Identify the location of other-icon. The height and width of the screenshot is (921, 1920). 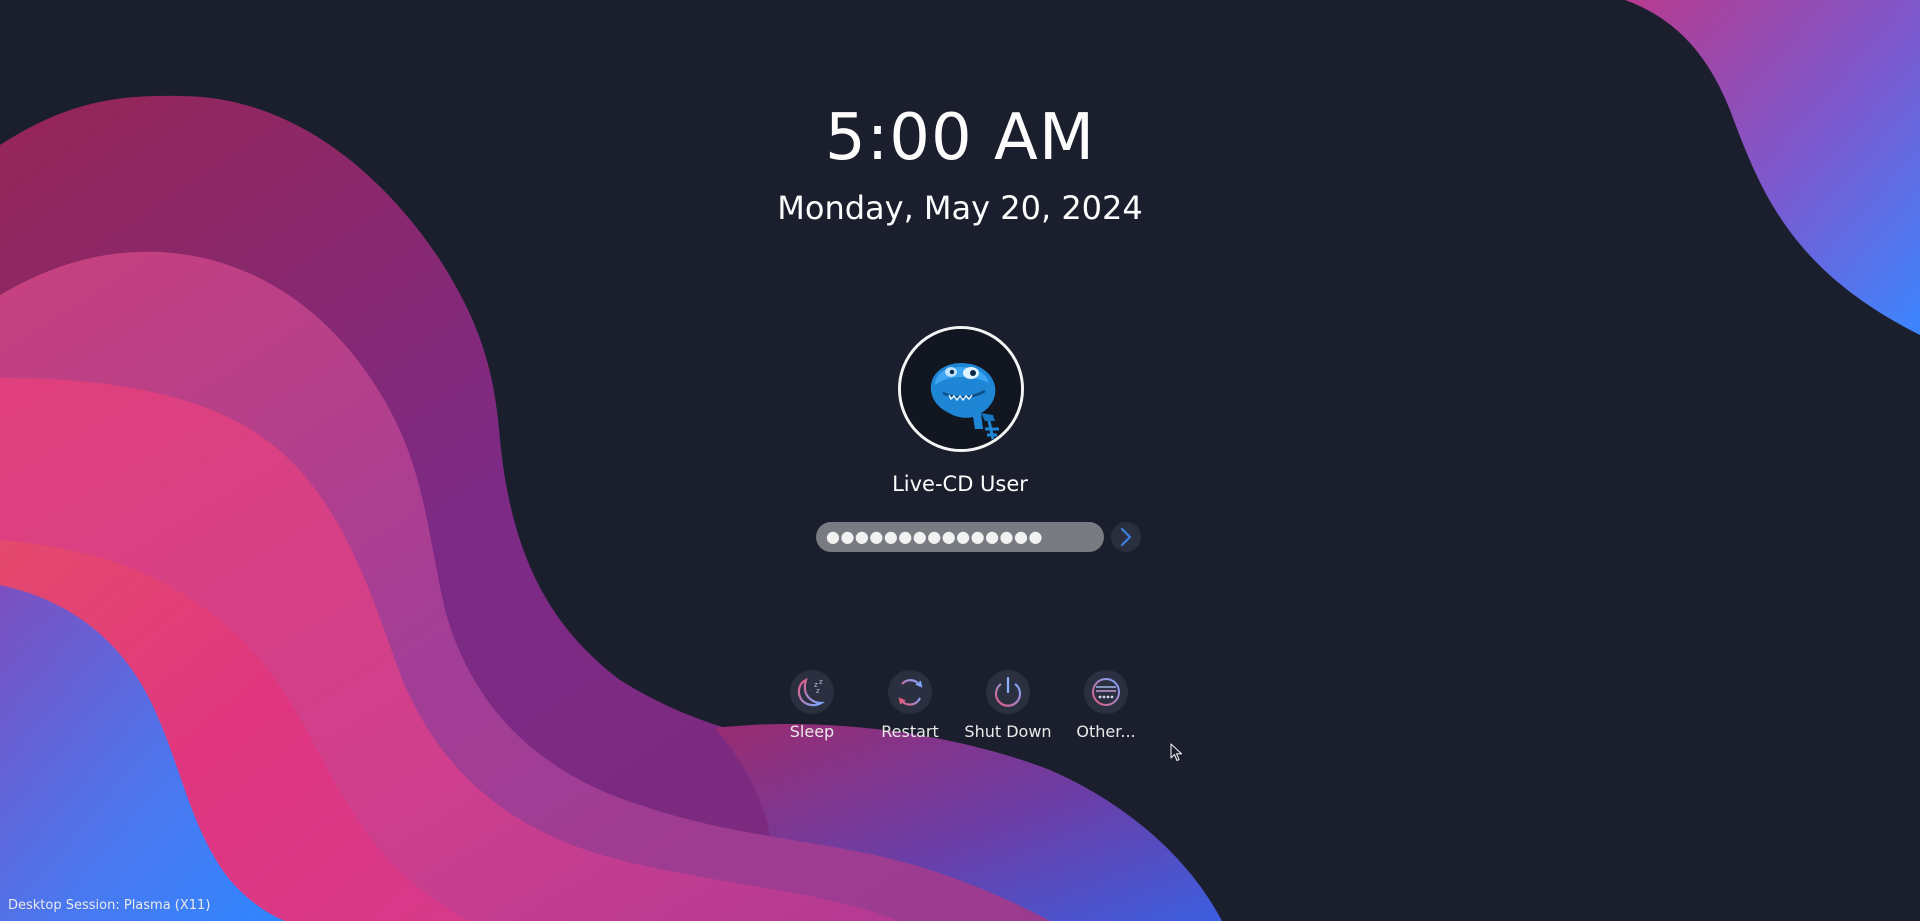
(1106, 692).